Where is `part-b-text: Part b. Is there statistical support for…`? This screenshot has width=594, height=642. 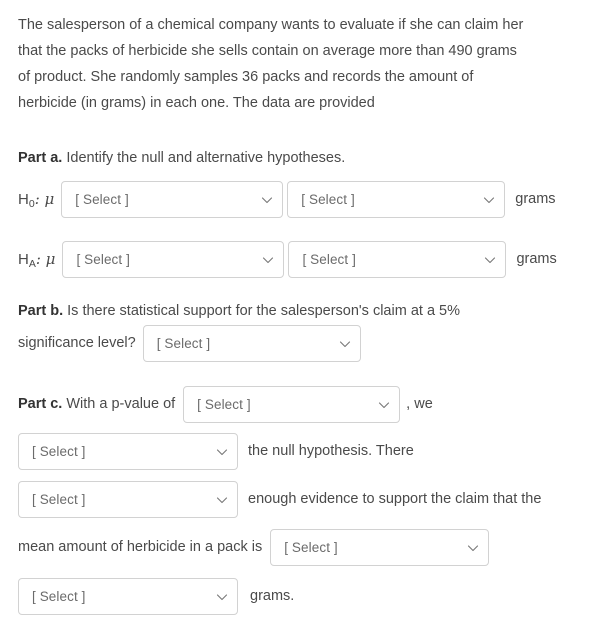 part-b-text: Part b. Is there statistical support for… is located at coordinates (239, 311).